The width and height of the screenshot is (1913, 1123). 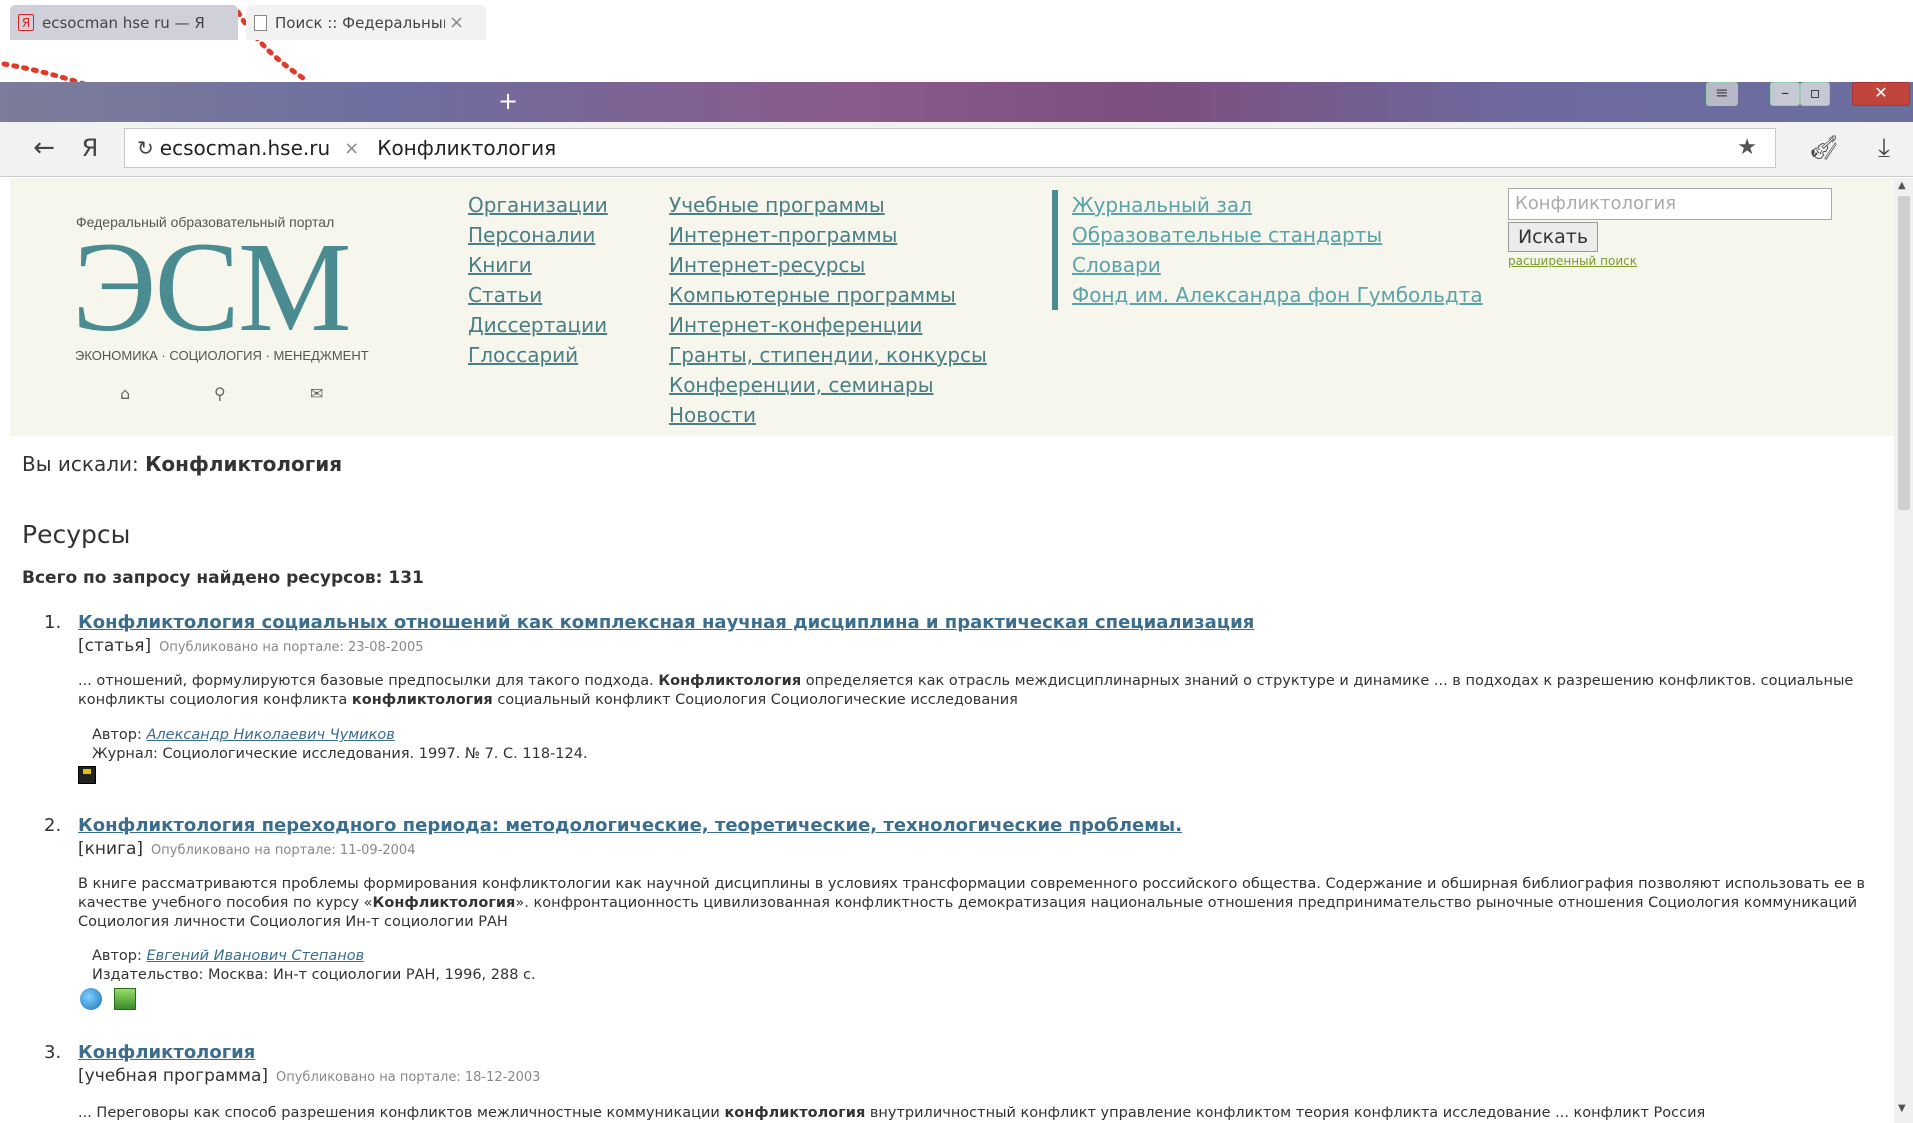 What do you see at coordinates (1277, 205) in the screenshot?
I see `nav-link-journal-hall: Журнальный зал` at bounding box center [1277, 205].